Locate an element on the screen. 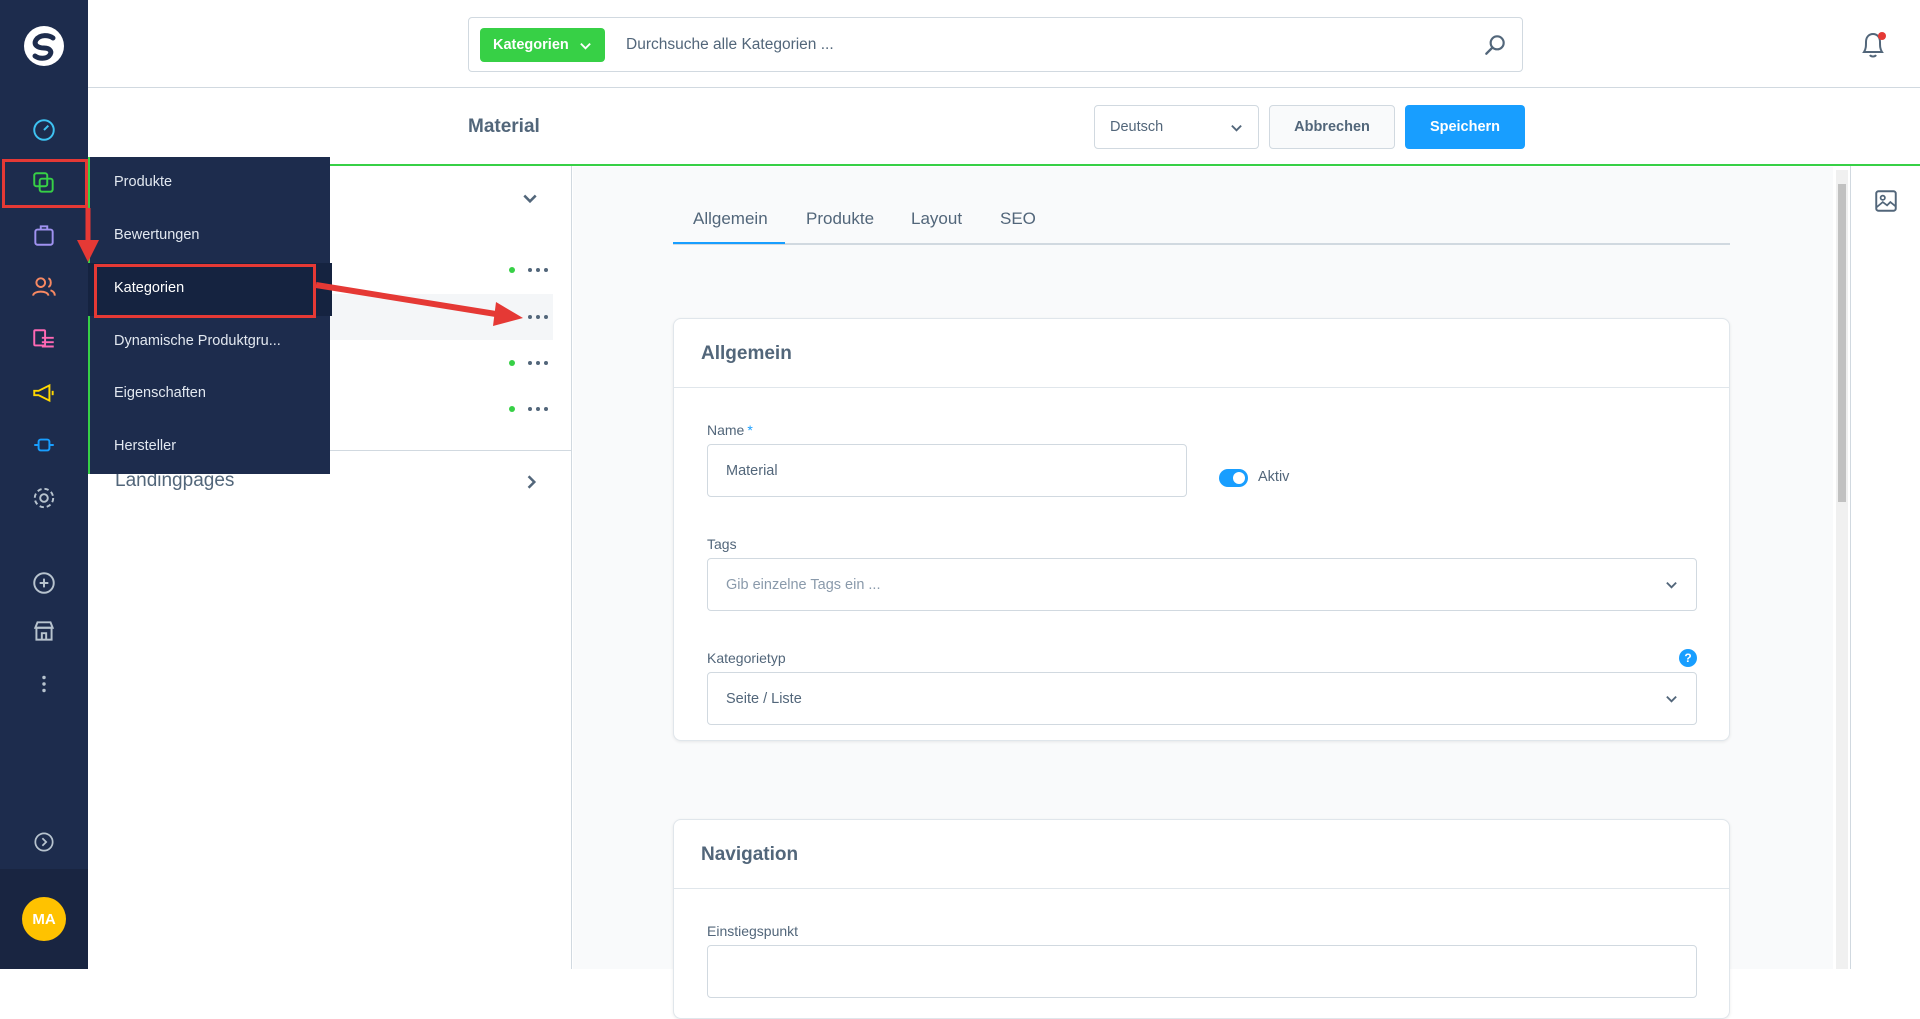  arrow-down-icon is located at coordinates (88, 235).